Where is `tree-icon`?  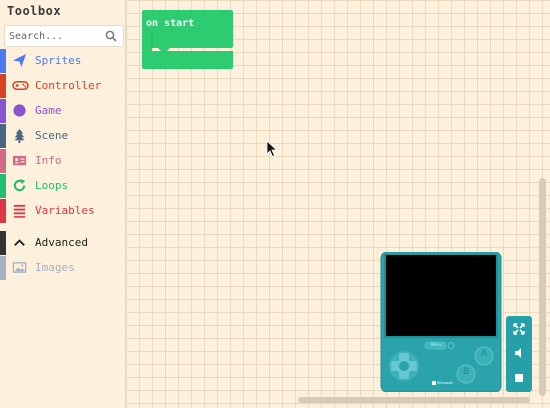
tree-icon is located at coordinates (19, 135).